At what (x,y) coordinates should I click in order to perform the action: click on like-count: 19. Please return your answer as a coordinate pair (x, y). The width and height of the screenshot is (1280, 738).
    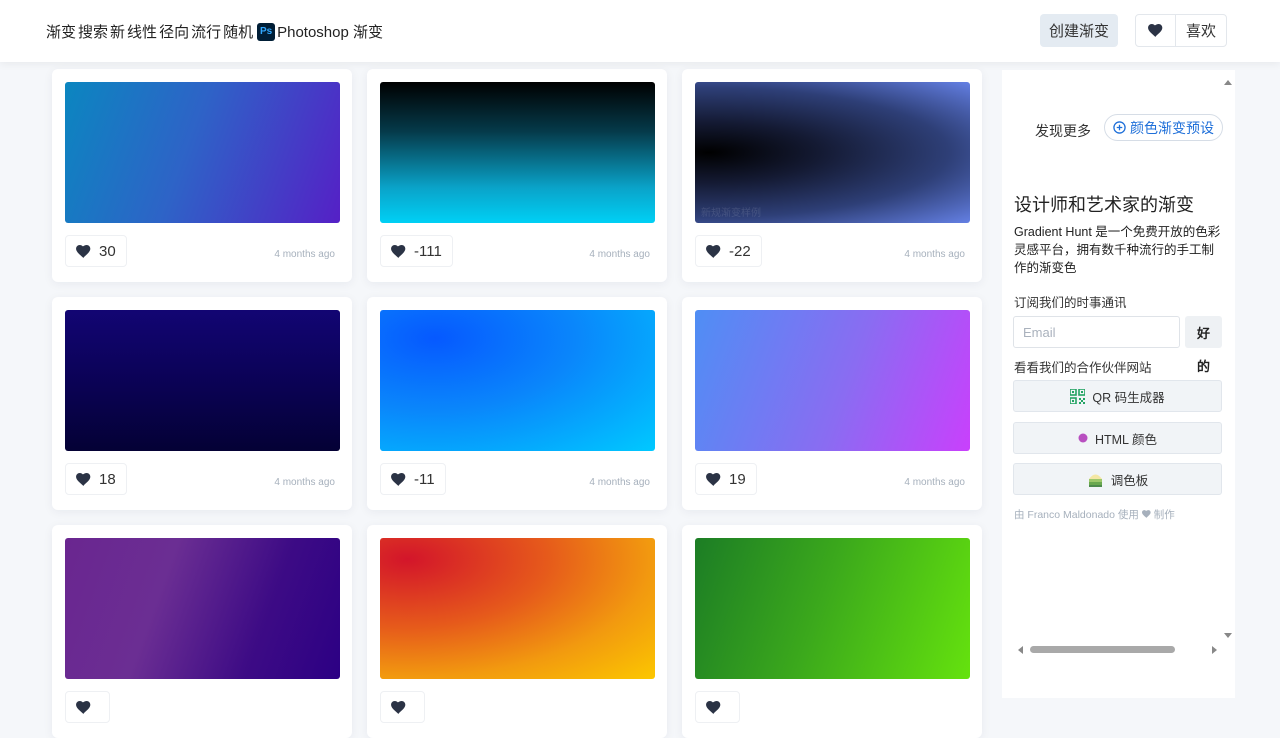
    Looking at the image, I should click on (737, 479).